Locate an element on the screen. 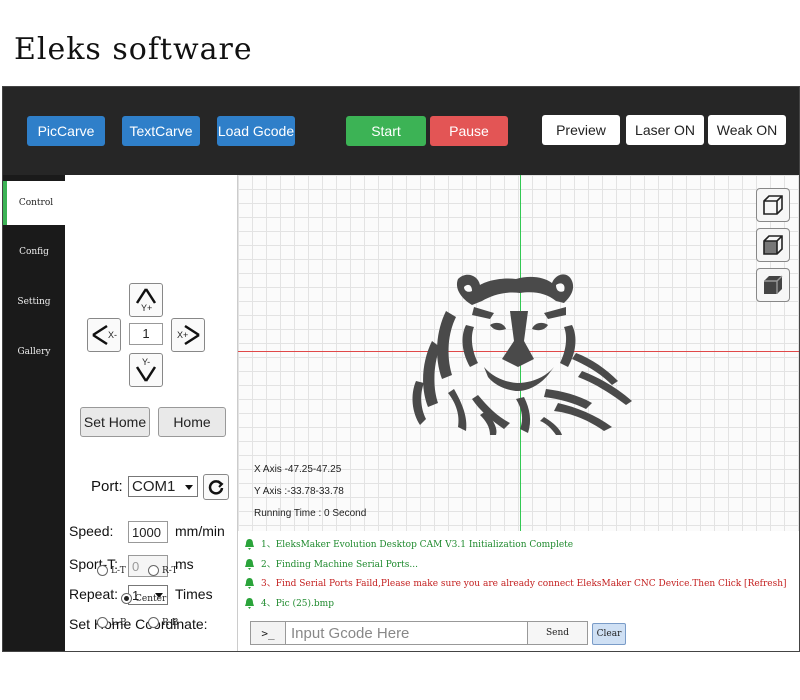  radio-dot-selected is located at coordinates (126, 598).